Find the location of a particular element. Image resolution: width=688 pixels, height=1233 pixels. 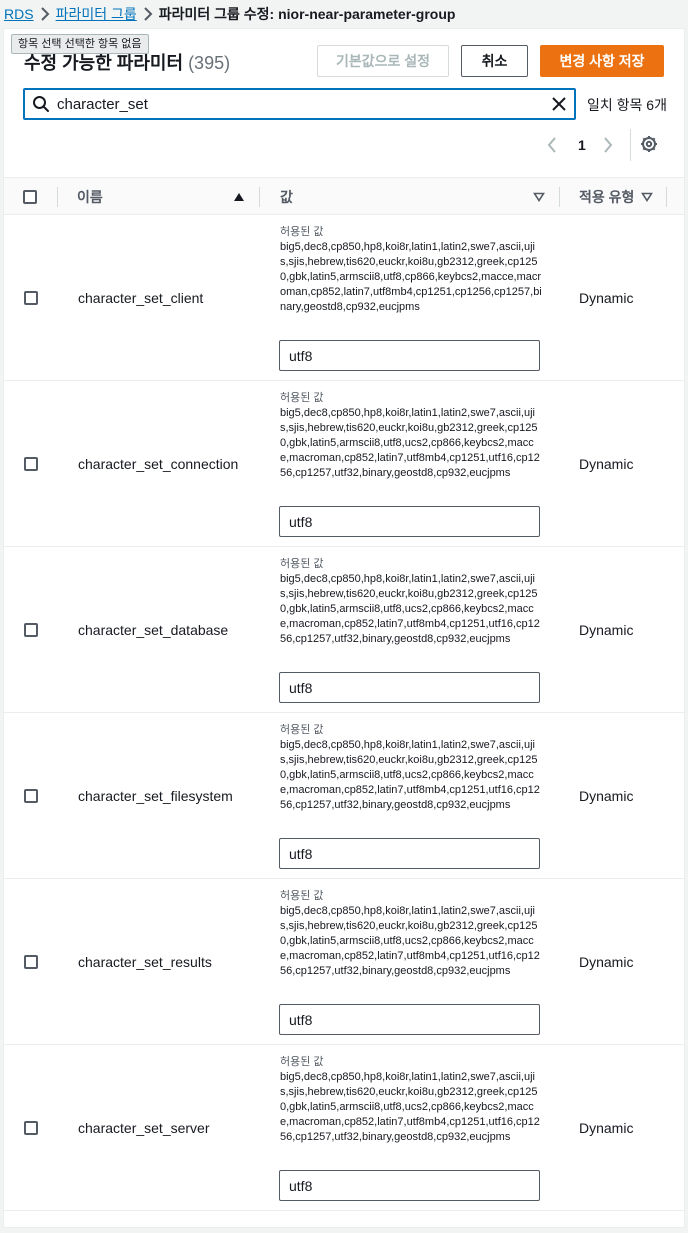

search-input: character_set is located at coordinates (300, 104).